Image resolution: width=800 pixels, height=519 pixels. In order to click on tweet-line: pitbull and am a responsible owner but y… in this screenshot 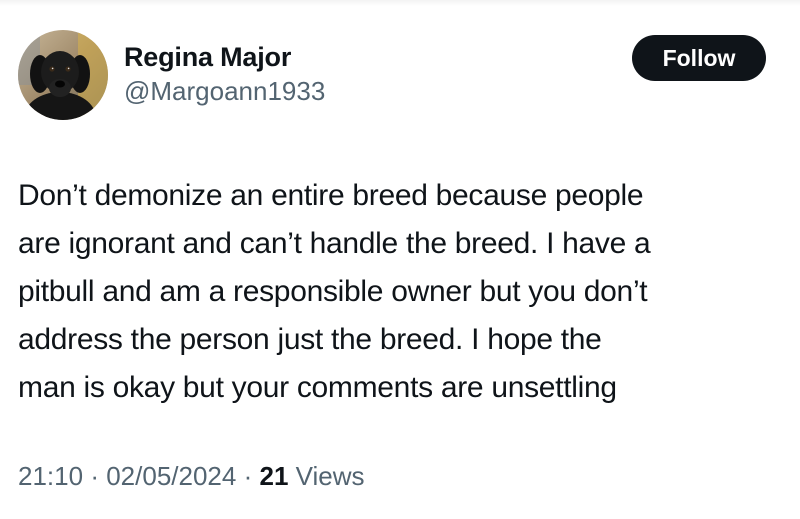, I will do `click(333, 291)`.